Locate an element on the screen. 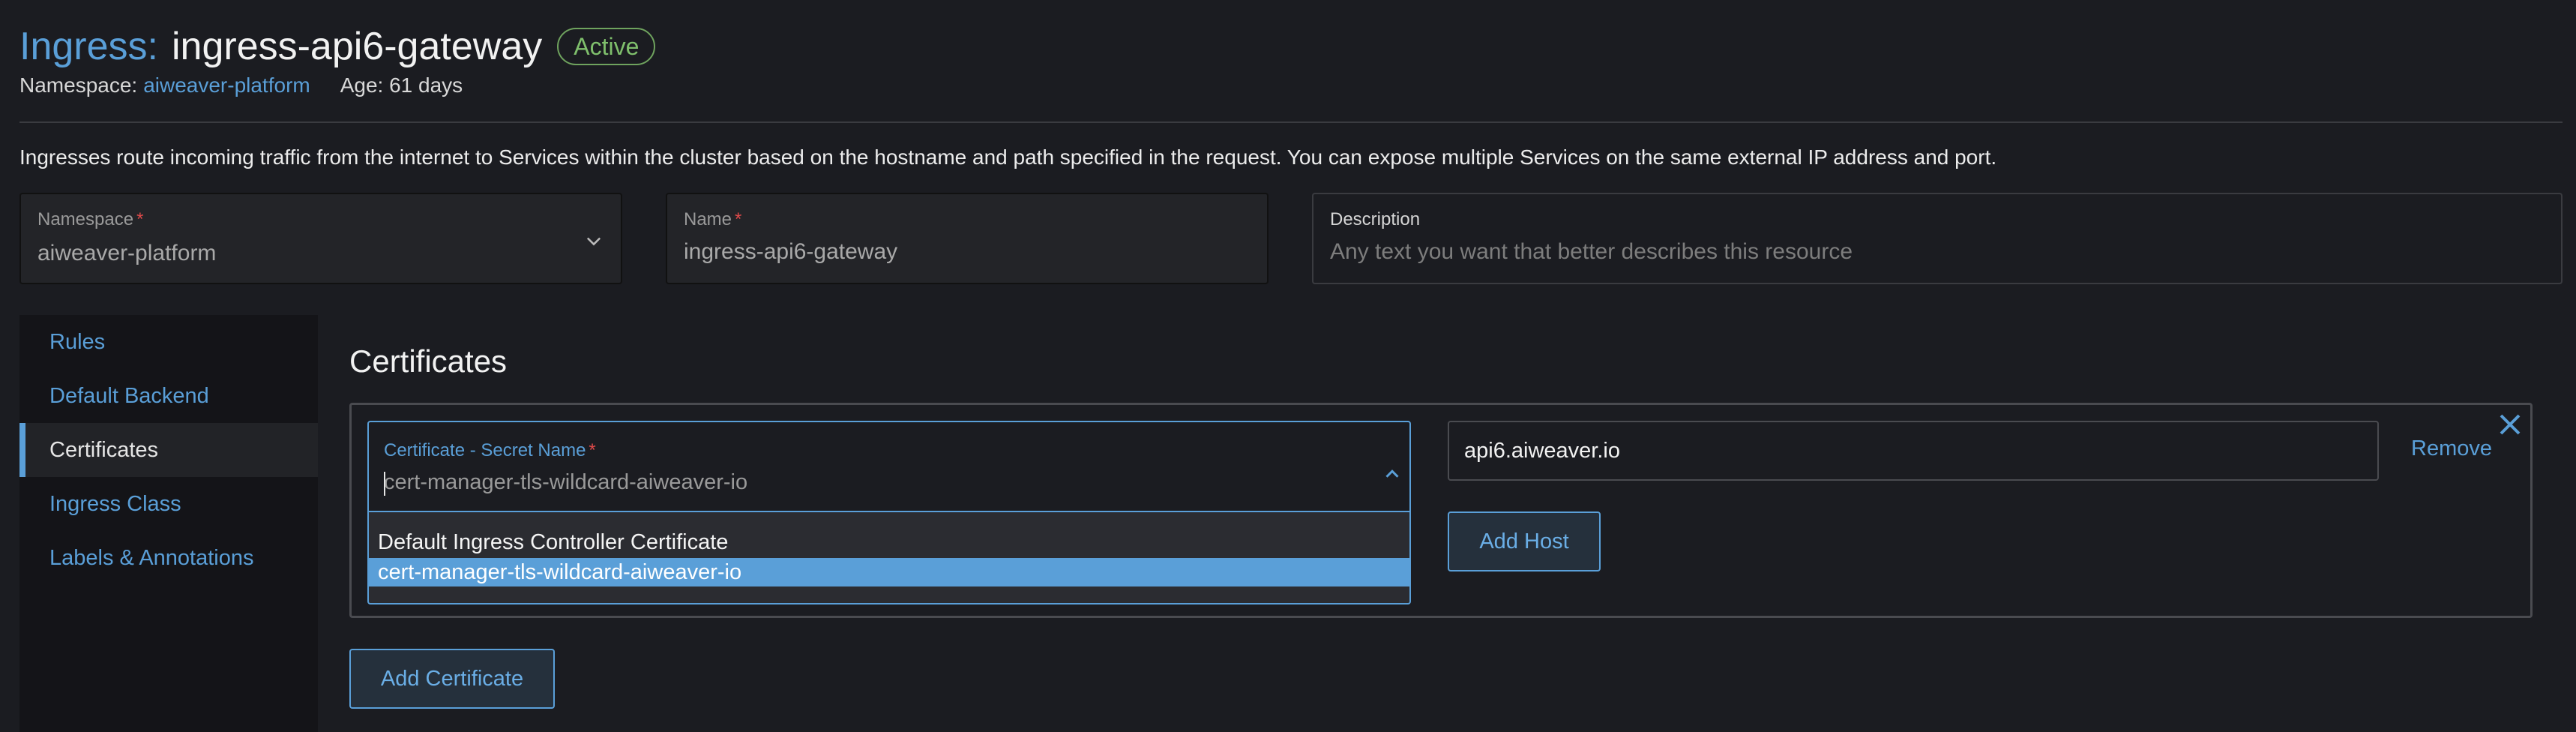 This screenshot has height=732, width=2576. header-divider is located at coordinates (1291, 122).